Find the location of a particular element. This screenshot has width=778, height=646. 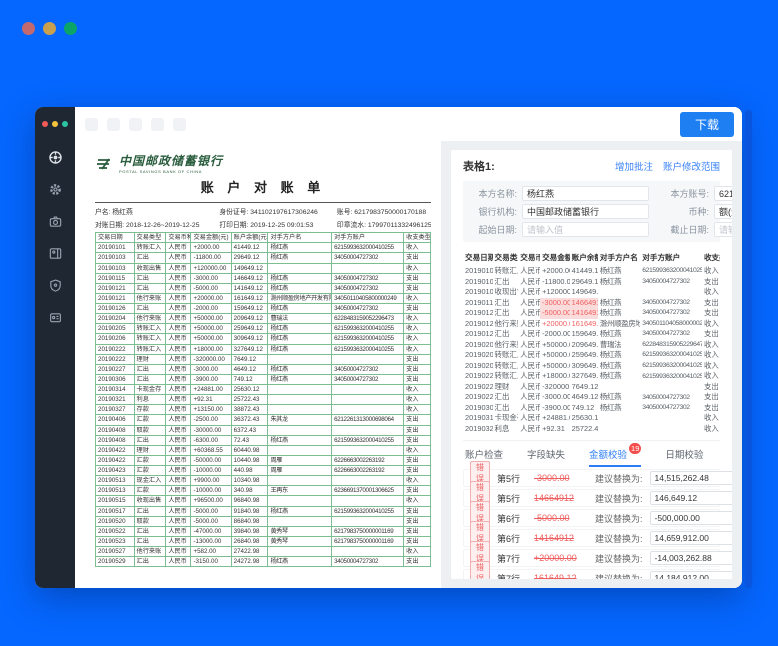

tab: 金额校验19 is located at coordinates (615, 455).